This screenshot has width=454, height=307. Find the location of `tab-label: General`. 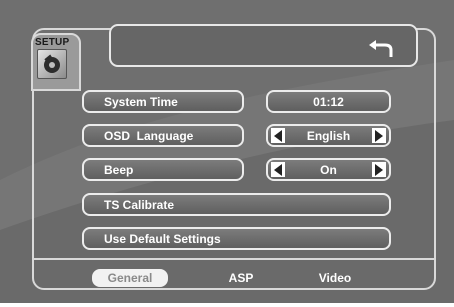

tab-label: General is located at coordinates (130, 278).